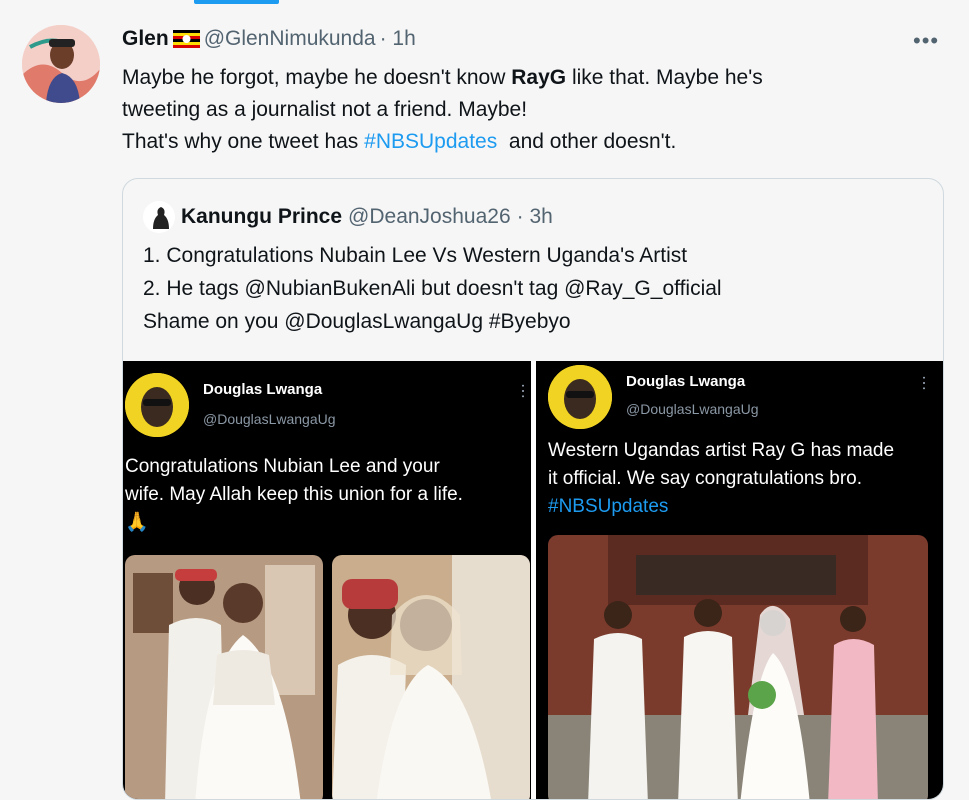 Image resolution: width=969 pixels, height=800 pixels. What do you see at coordinates (263, 389) in the screenshot?
I see `left-panel-author-name: Douglas Lwanga` at bounding box center [263, 389].